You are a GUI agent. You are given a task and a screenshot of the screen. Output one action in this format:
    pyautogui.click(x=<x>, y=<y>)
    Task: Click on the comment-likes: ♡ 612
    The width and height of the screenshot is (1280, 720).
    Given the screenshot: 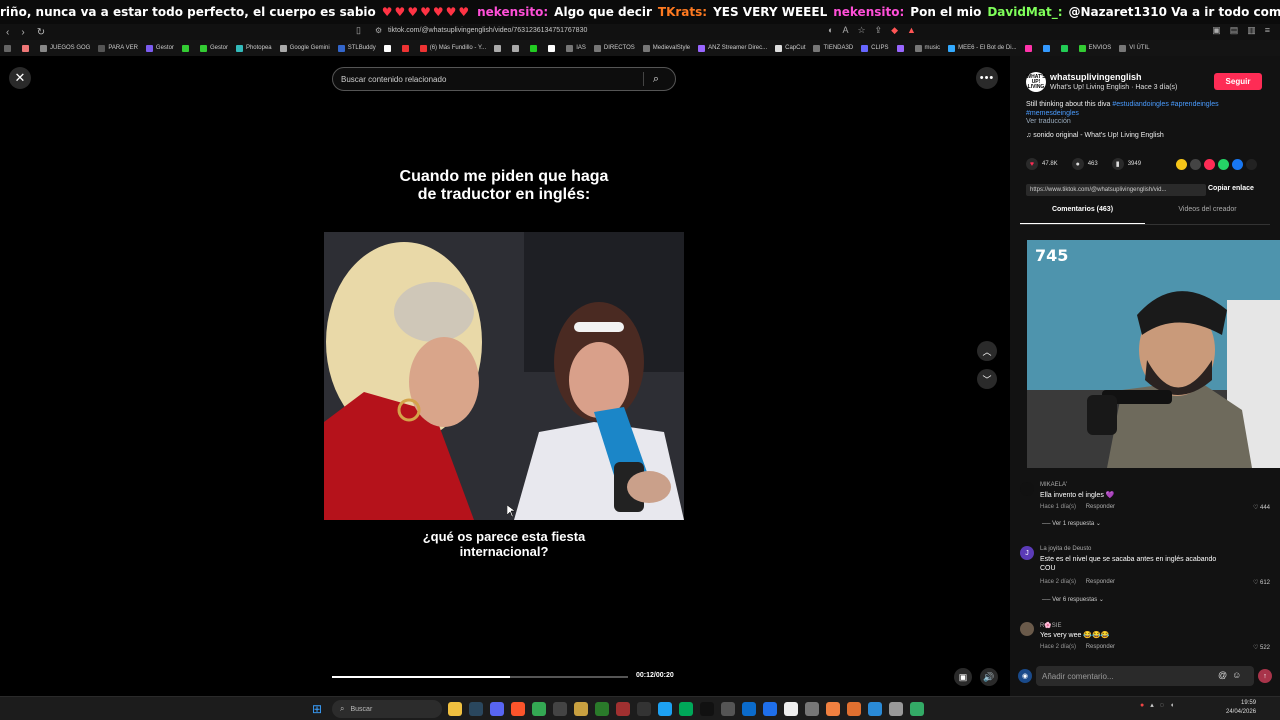 What is the action you would take?
    pyautogui.click(x=1261, y=582)
    